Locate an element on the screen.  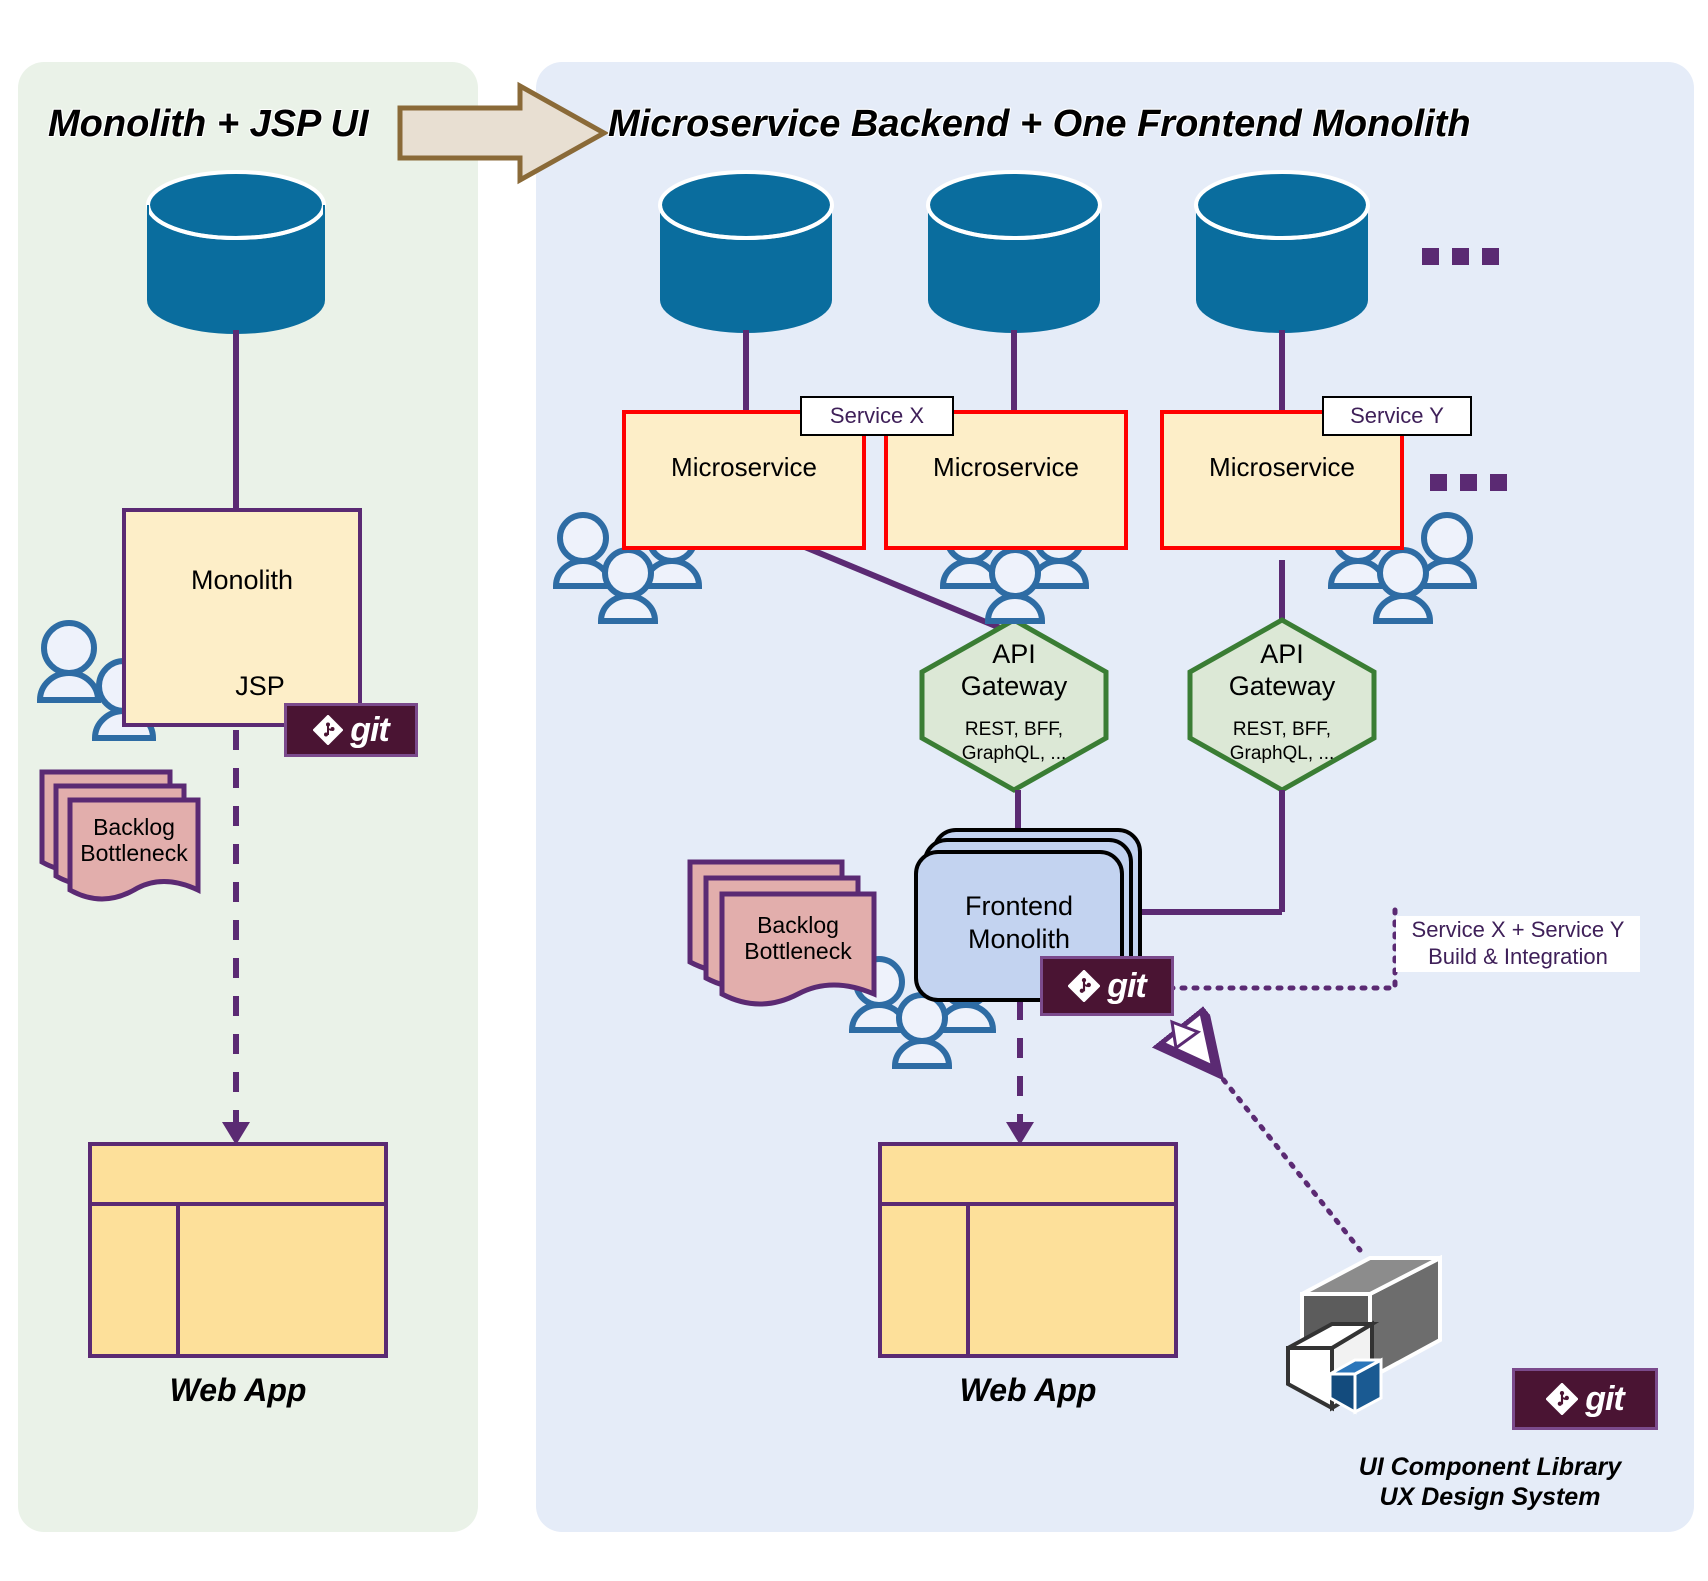
api-gateway-2-sub1: REST, BFF, is located at coordinates (1282, 729).